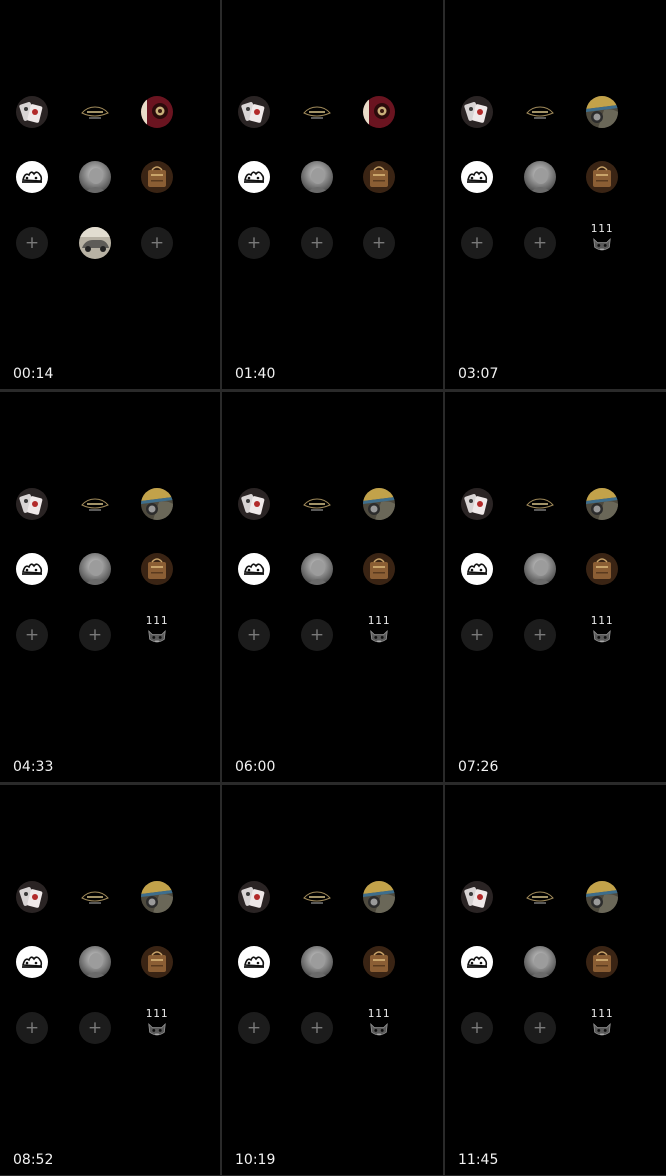  What do you see at coordinates (33, 374) in the screenshot?
I see `frame-timestamp: 00:14` at bounding box center [33, 374].